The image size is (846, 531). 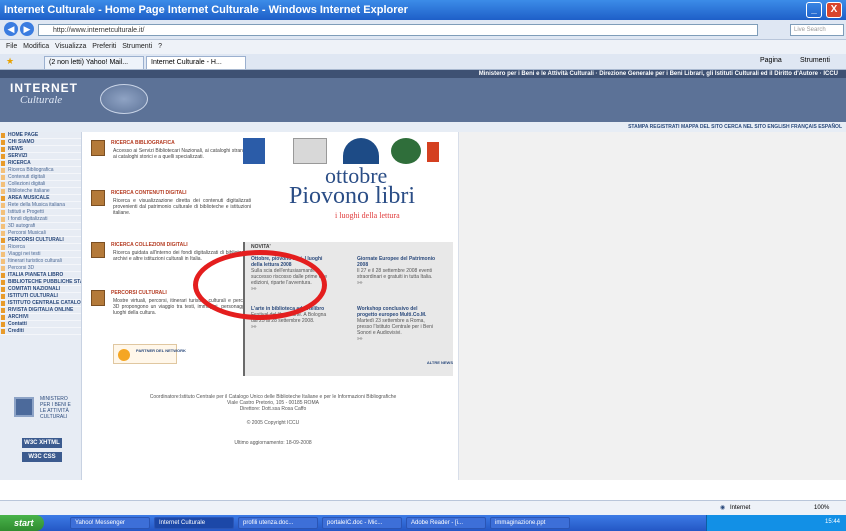 What do you see at coordinates (40, 268) in the screenshot?
I see `sidebar-item: Percorsi 3D` at bounding box center [40, 268].